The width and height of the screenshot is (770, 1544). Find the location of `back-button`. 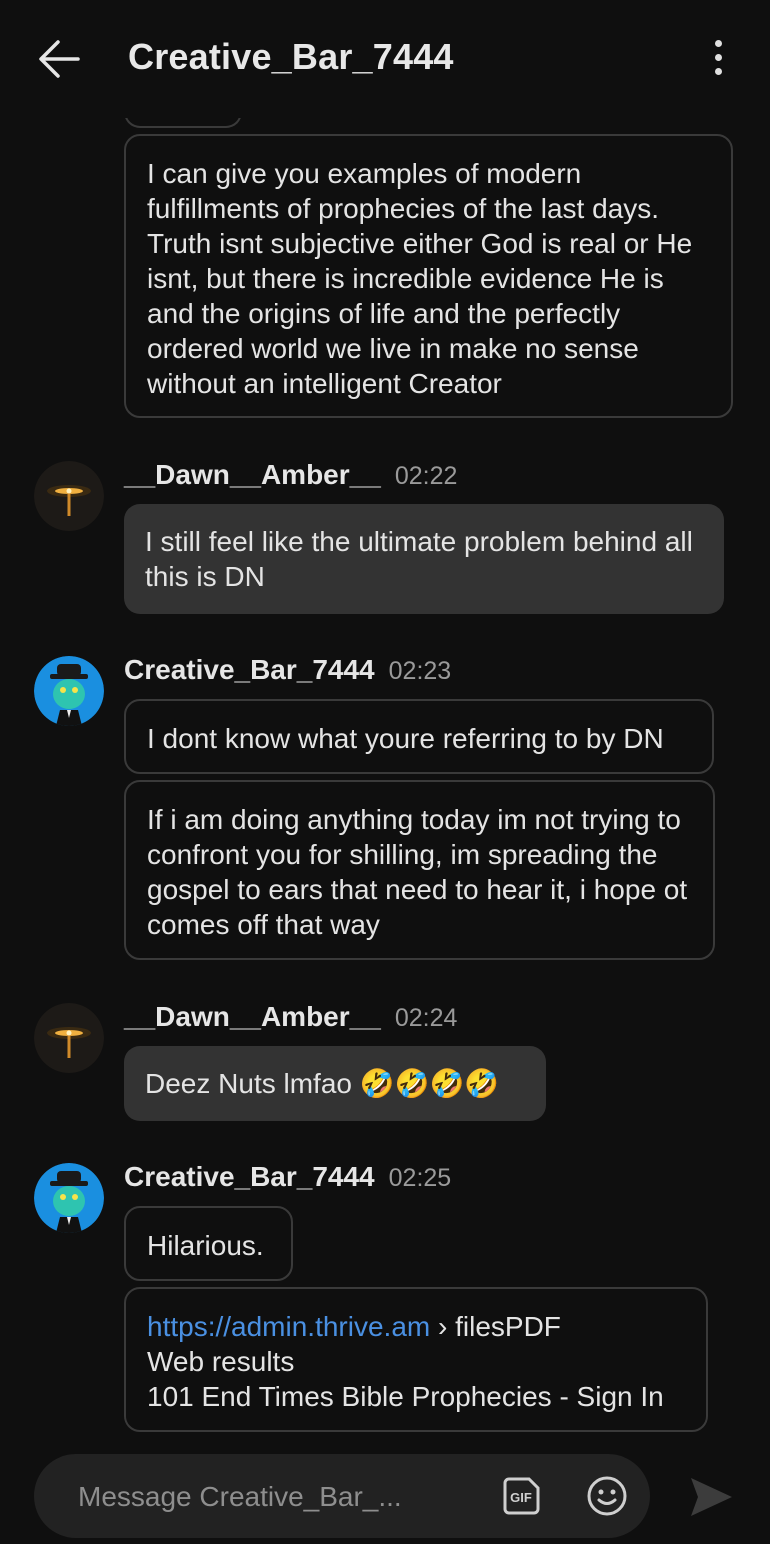

back-button is located at coordinates (59, 59).